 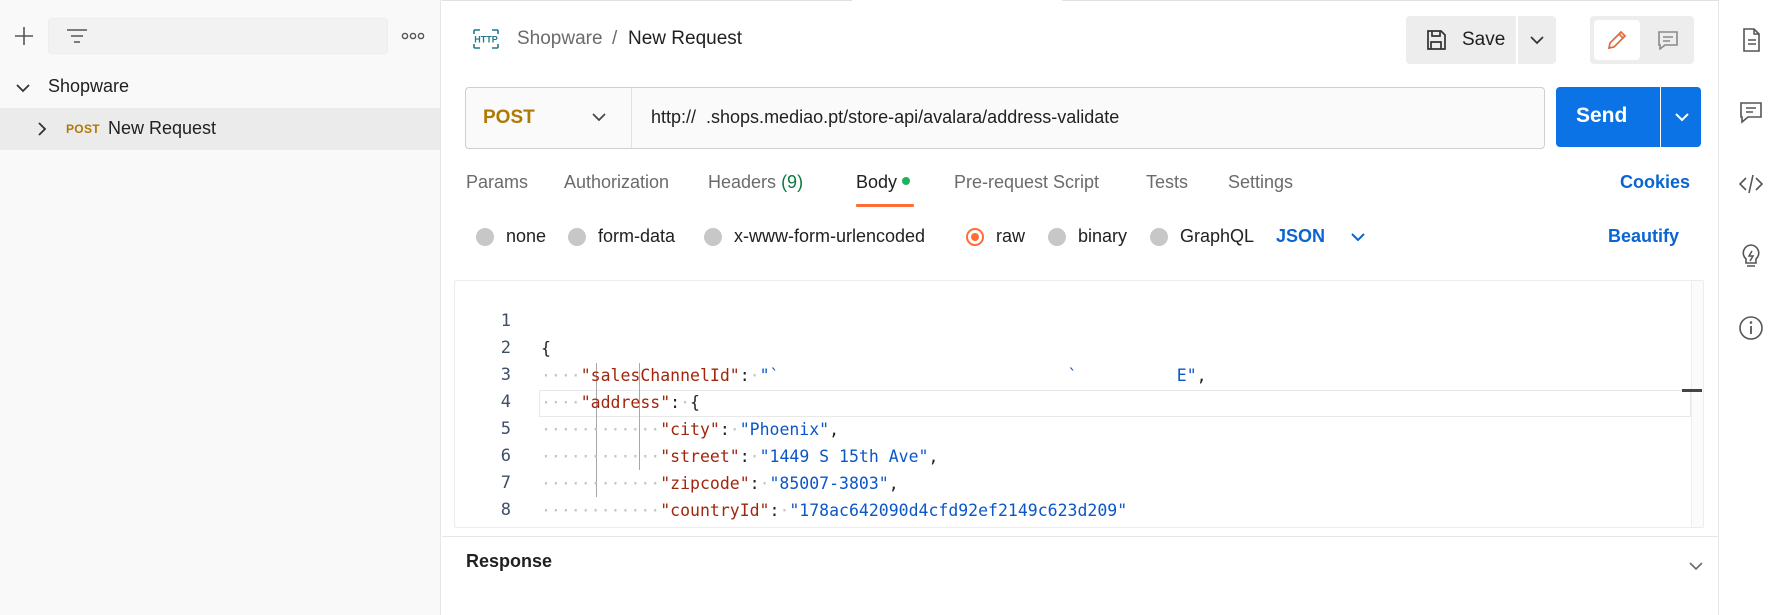 What do you see at coordinates (830, 236) in the screenshot?
I see `body-type-urlencoded-label: x-www-form-urlencoded` at bounding box center [830, 236].